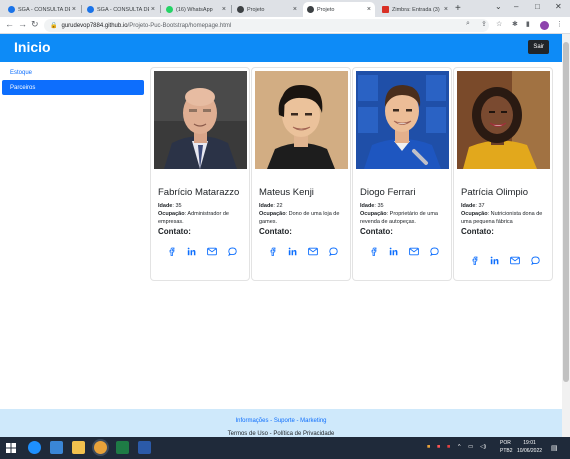 This screenshot has width=570, height=459. I want to click on back-arrow-icon: ←, so click(9, 24).